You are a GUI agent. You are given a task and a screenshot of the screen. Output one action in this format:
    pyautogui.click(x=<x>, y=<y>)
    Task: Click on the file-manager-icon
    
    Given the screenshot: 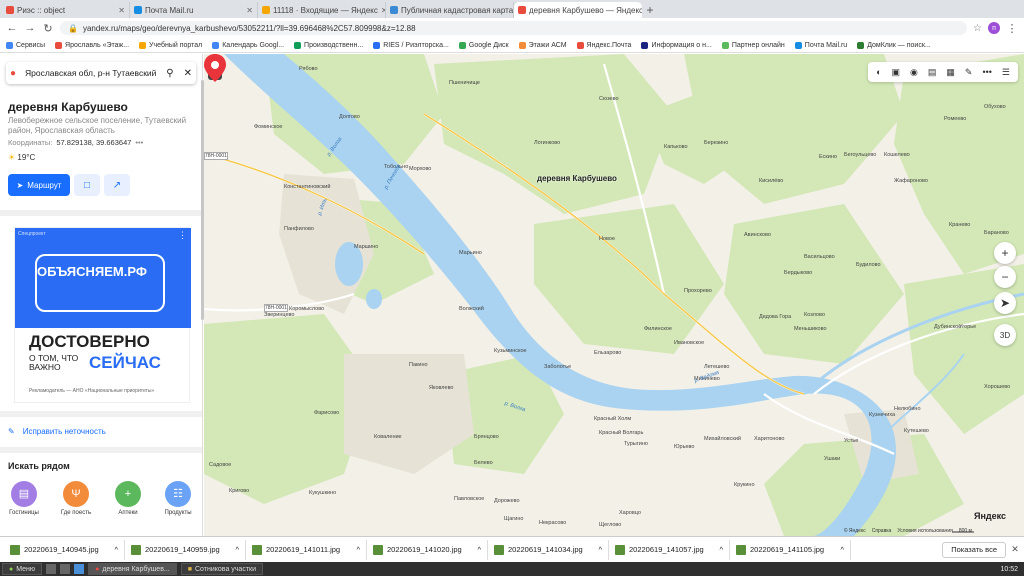 What is the action you would take?
    pyautogui.click(x=51, y=569)
    